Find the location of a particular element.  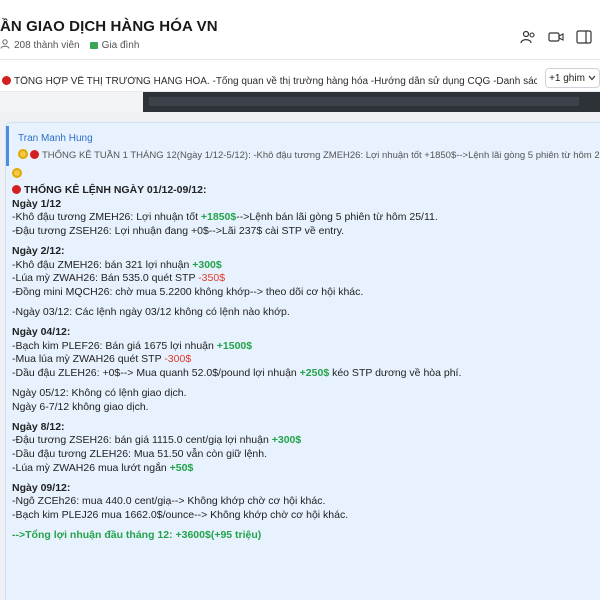

trade-line: -Lúa mỳ ZWAH26: Bán 535.0 quét STP -350$ is located at coordinates (304, 279).